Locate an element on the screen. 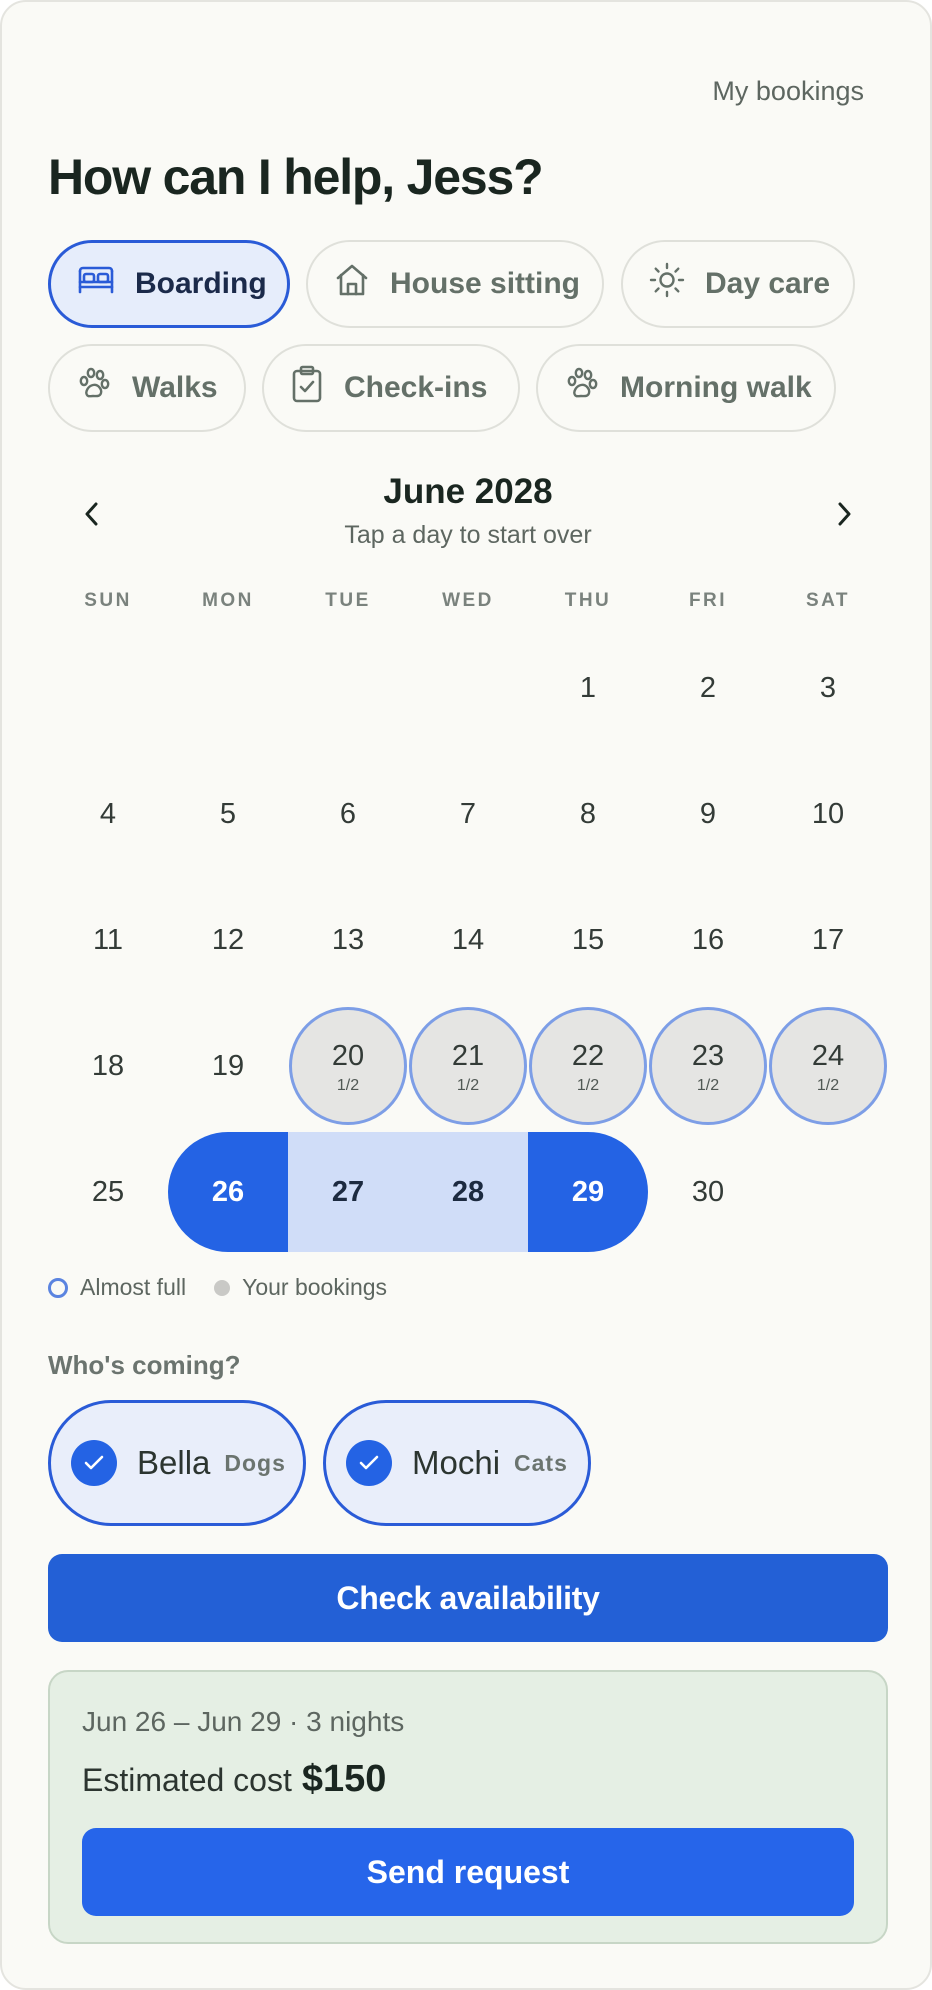 Image resolution: width=932 pixels, height=1990 pixels. weekday-label: SUN is located at coordinates (108, 600).